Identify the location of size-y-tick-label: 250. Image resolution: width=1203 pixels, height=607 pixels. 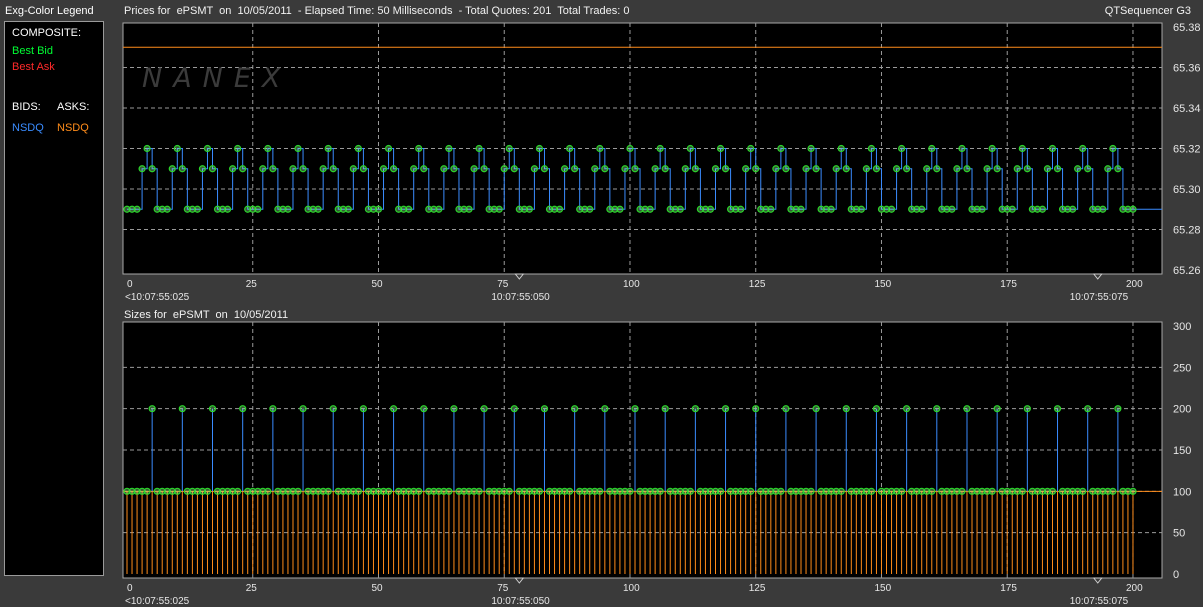
(1182, 368).